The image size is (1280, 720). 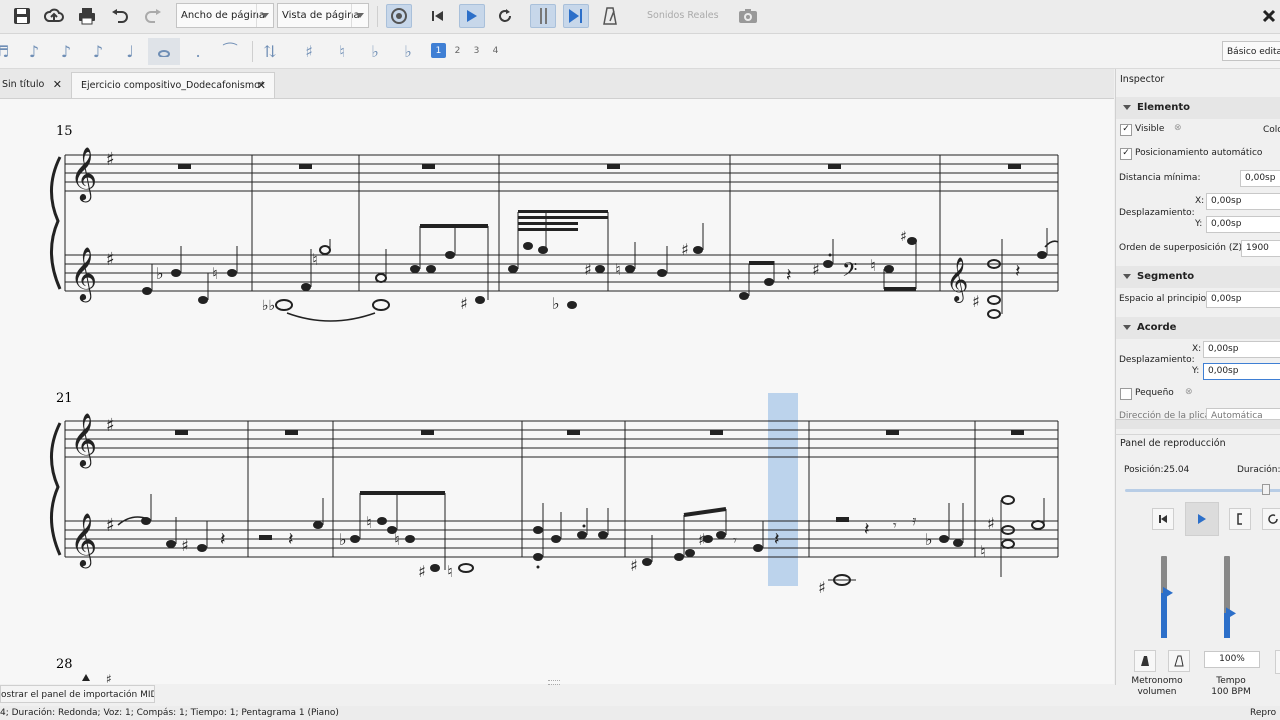 I want to click on double-flat-icon: ♭, so click(x=408, y=51).